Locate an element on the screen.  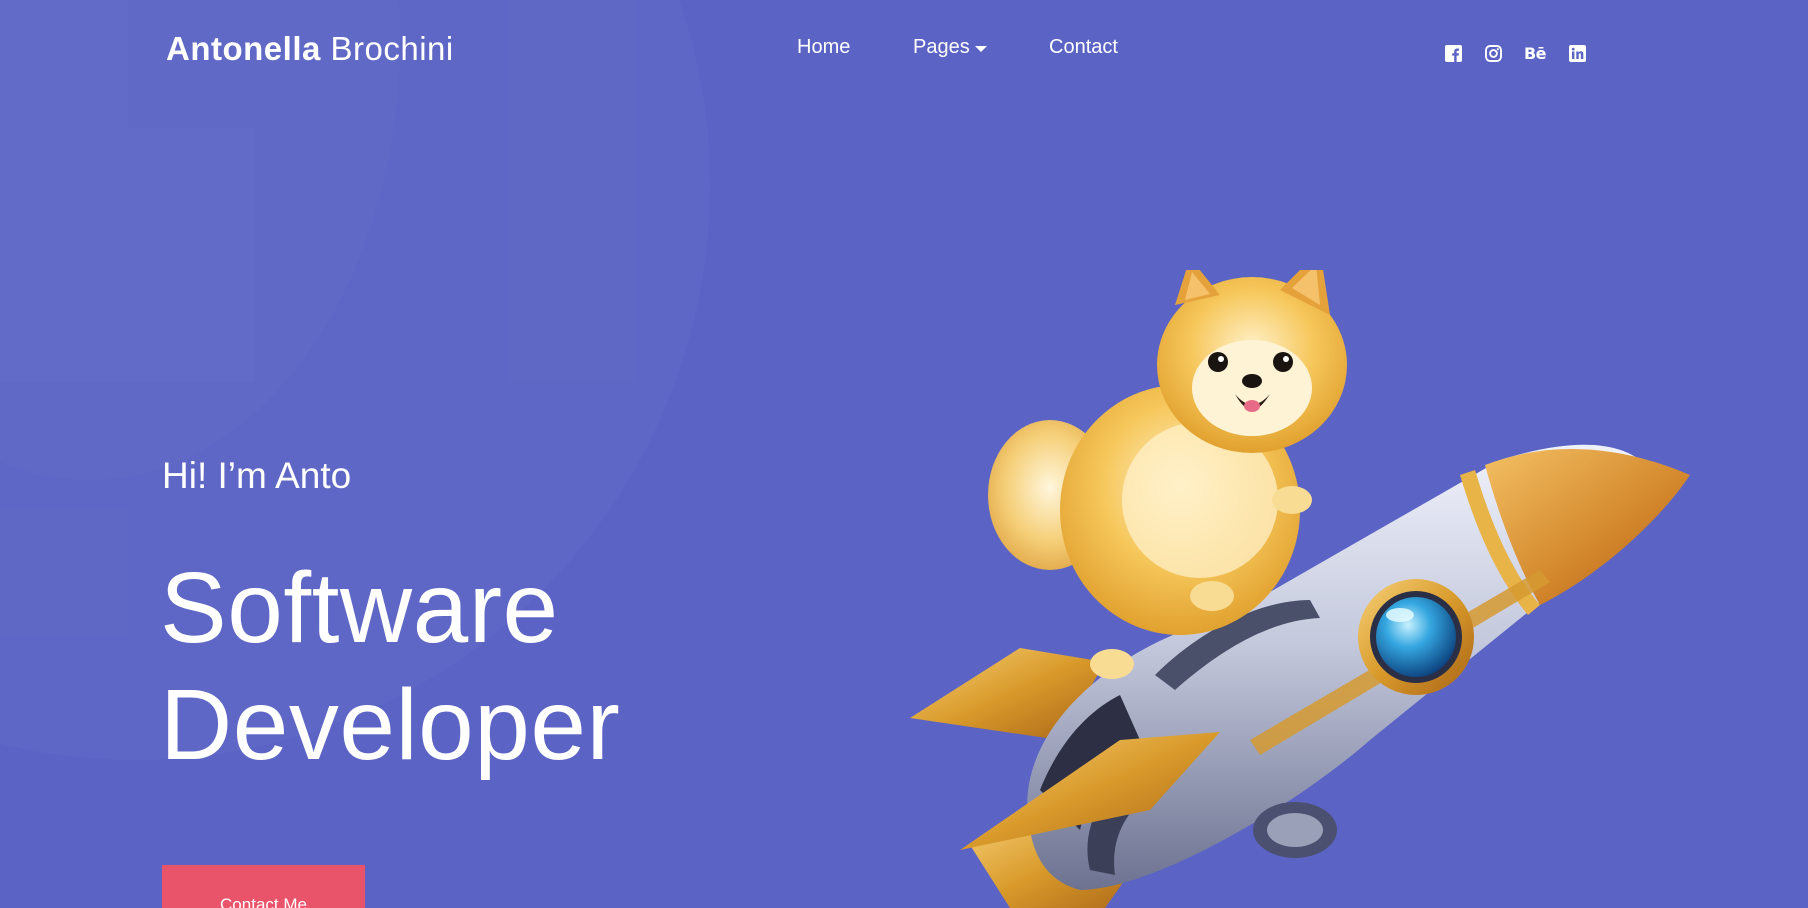
hero-title-line-1: Software is located at coordinates (359, 608).